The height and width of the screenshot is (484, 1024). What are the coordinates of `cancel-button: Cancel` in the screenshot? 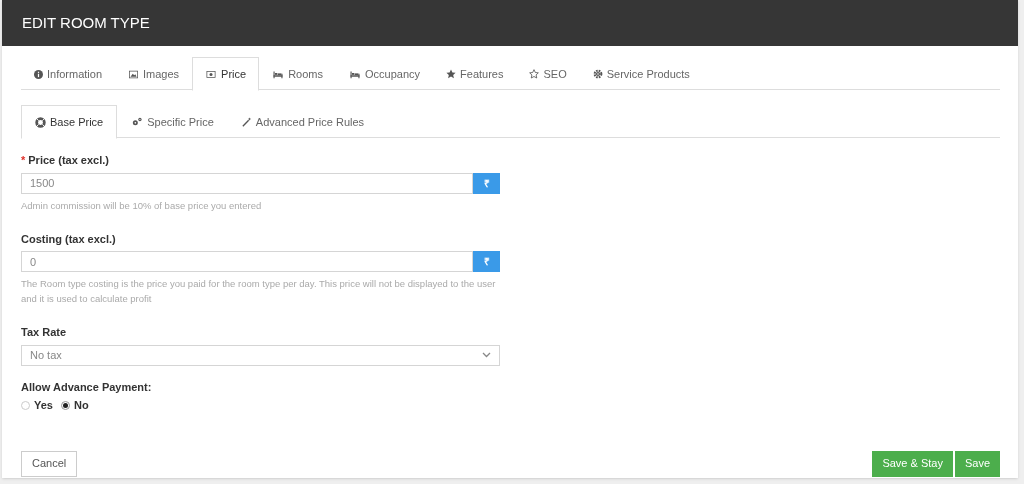 It's located at (49, 463).